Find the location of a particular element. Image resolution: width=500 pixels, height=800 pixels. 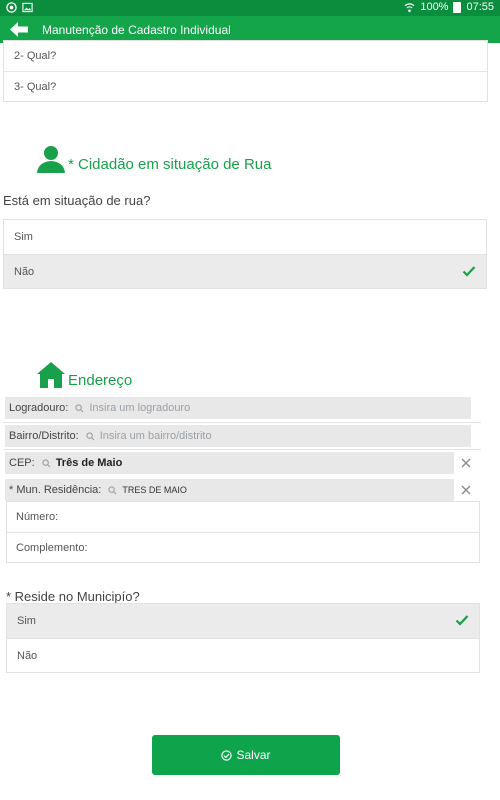

clear-cep-icon is located at coordinates (466, 463).